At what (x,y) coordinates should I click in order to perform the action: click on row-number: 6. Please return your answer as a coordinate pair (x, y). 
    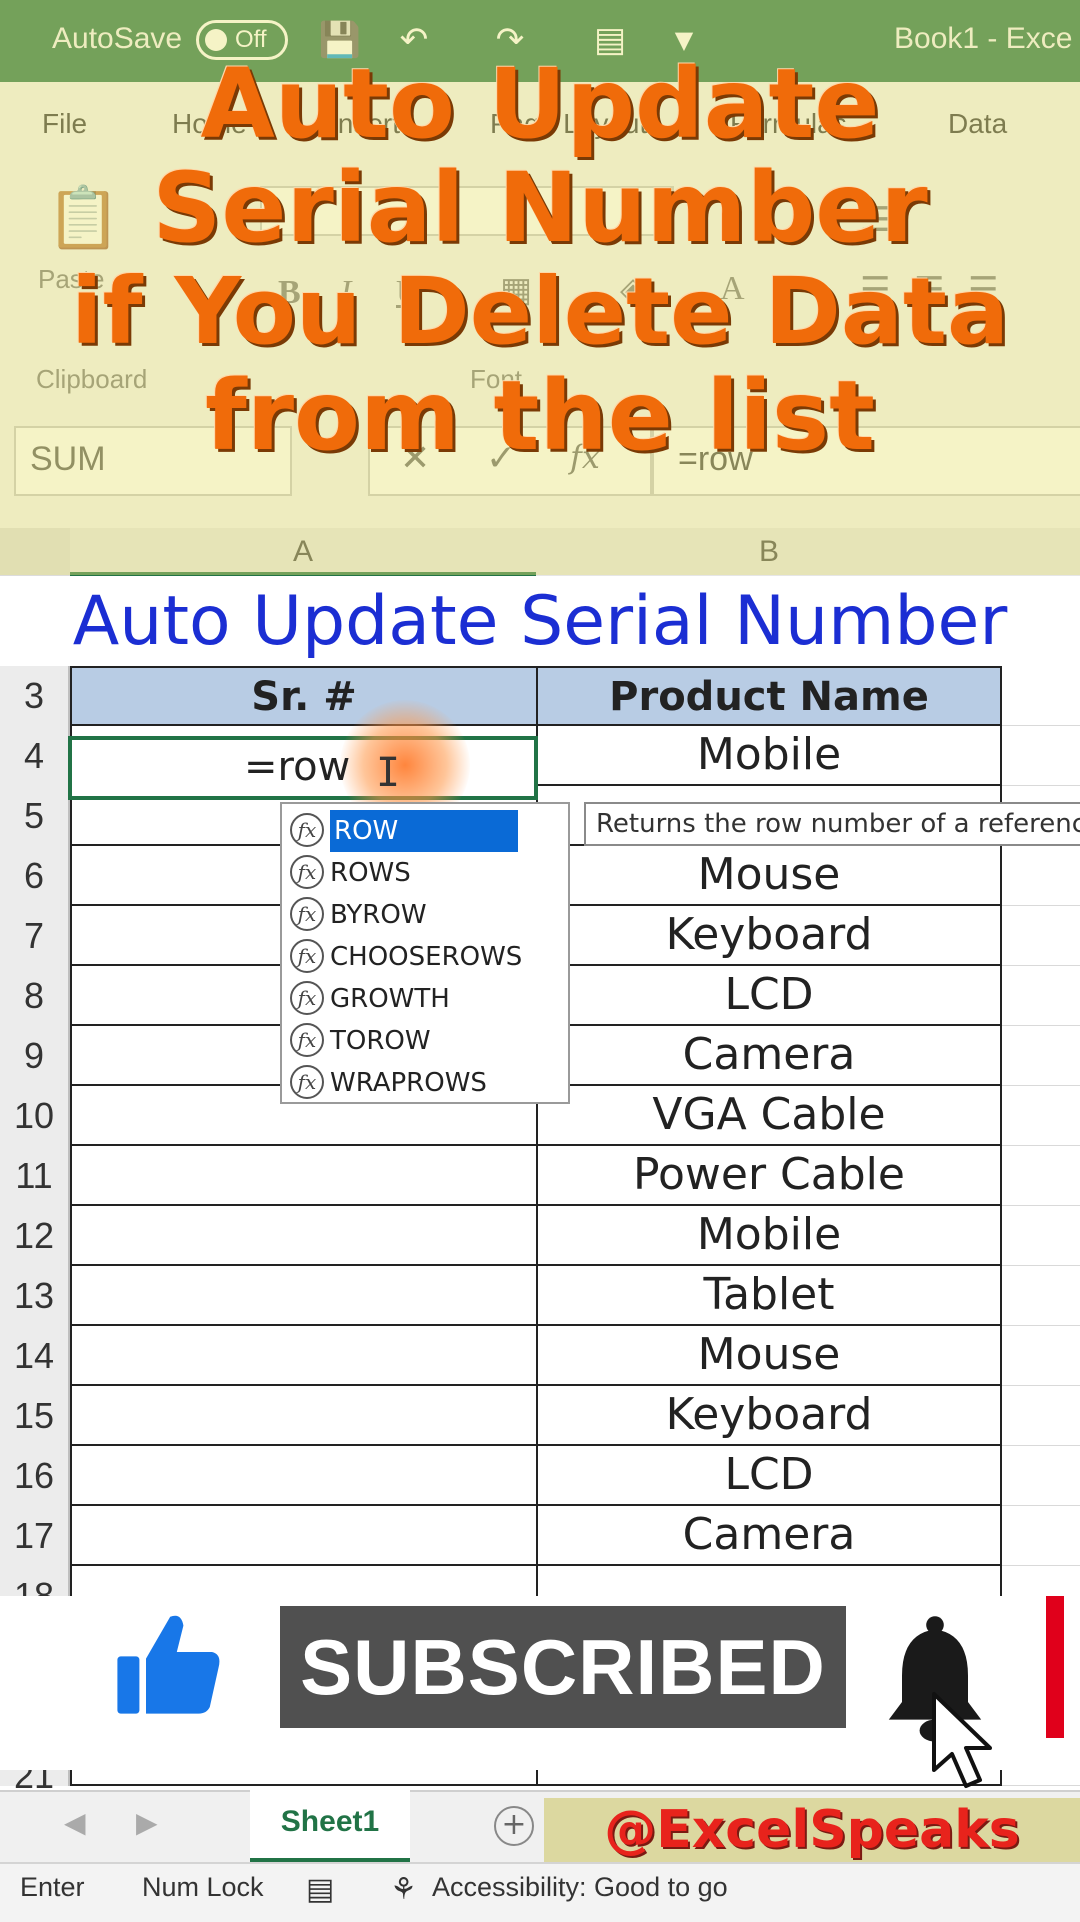
    Looking at the image, I should click on (35, 876).